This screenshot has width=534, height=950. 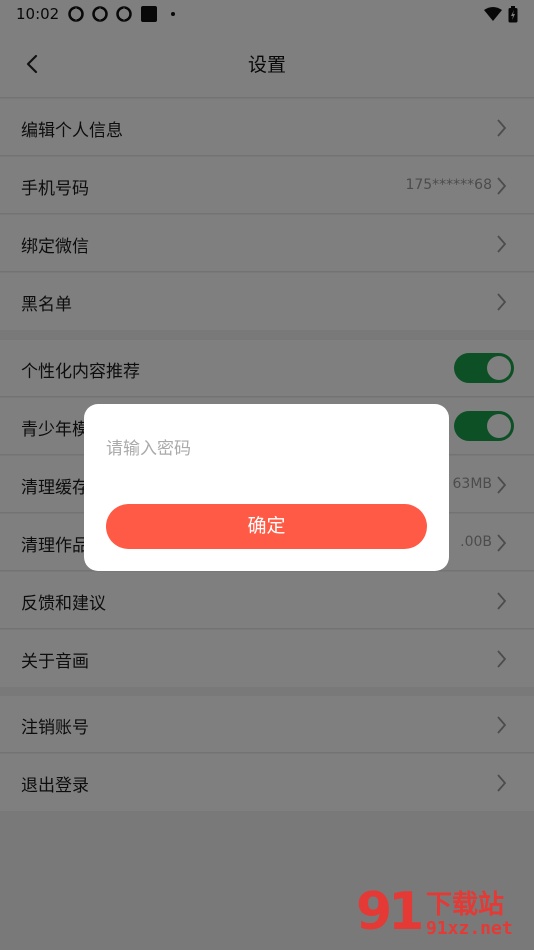 What do you see at coordinates (465, 905) in the screenshot?
I see `watermark-name: 下载站` at bounding box center [465, 905].